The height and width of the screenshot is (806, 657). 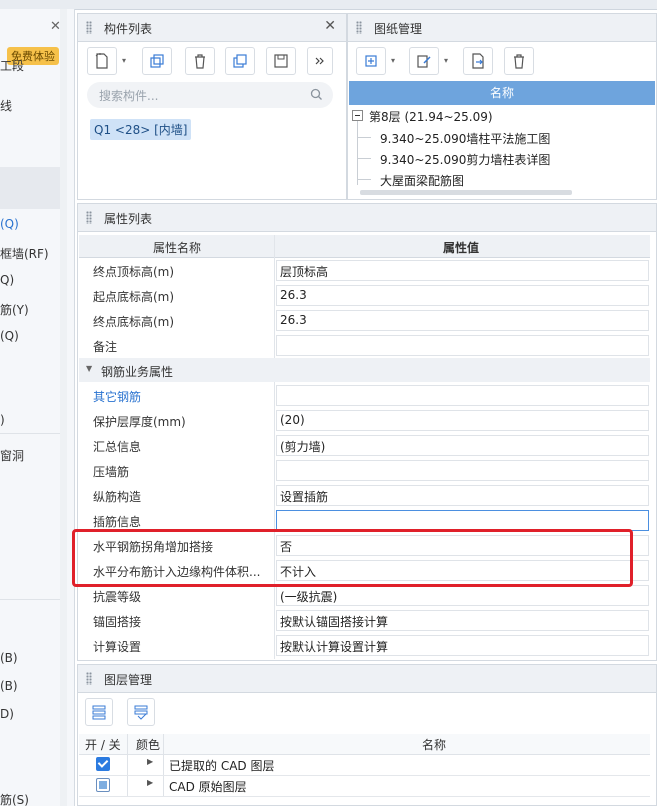 What do you see at coordinates (7, 714) in the screenshot?
I see `nav-item: D)` at bounding box center [7, 714].